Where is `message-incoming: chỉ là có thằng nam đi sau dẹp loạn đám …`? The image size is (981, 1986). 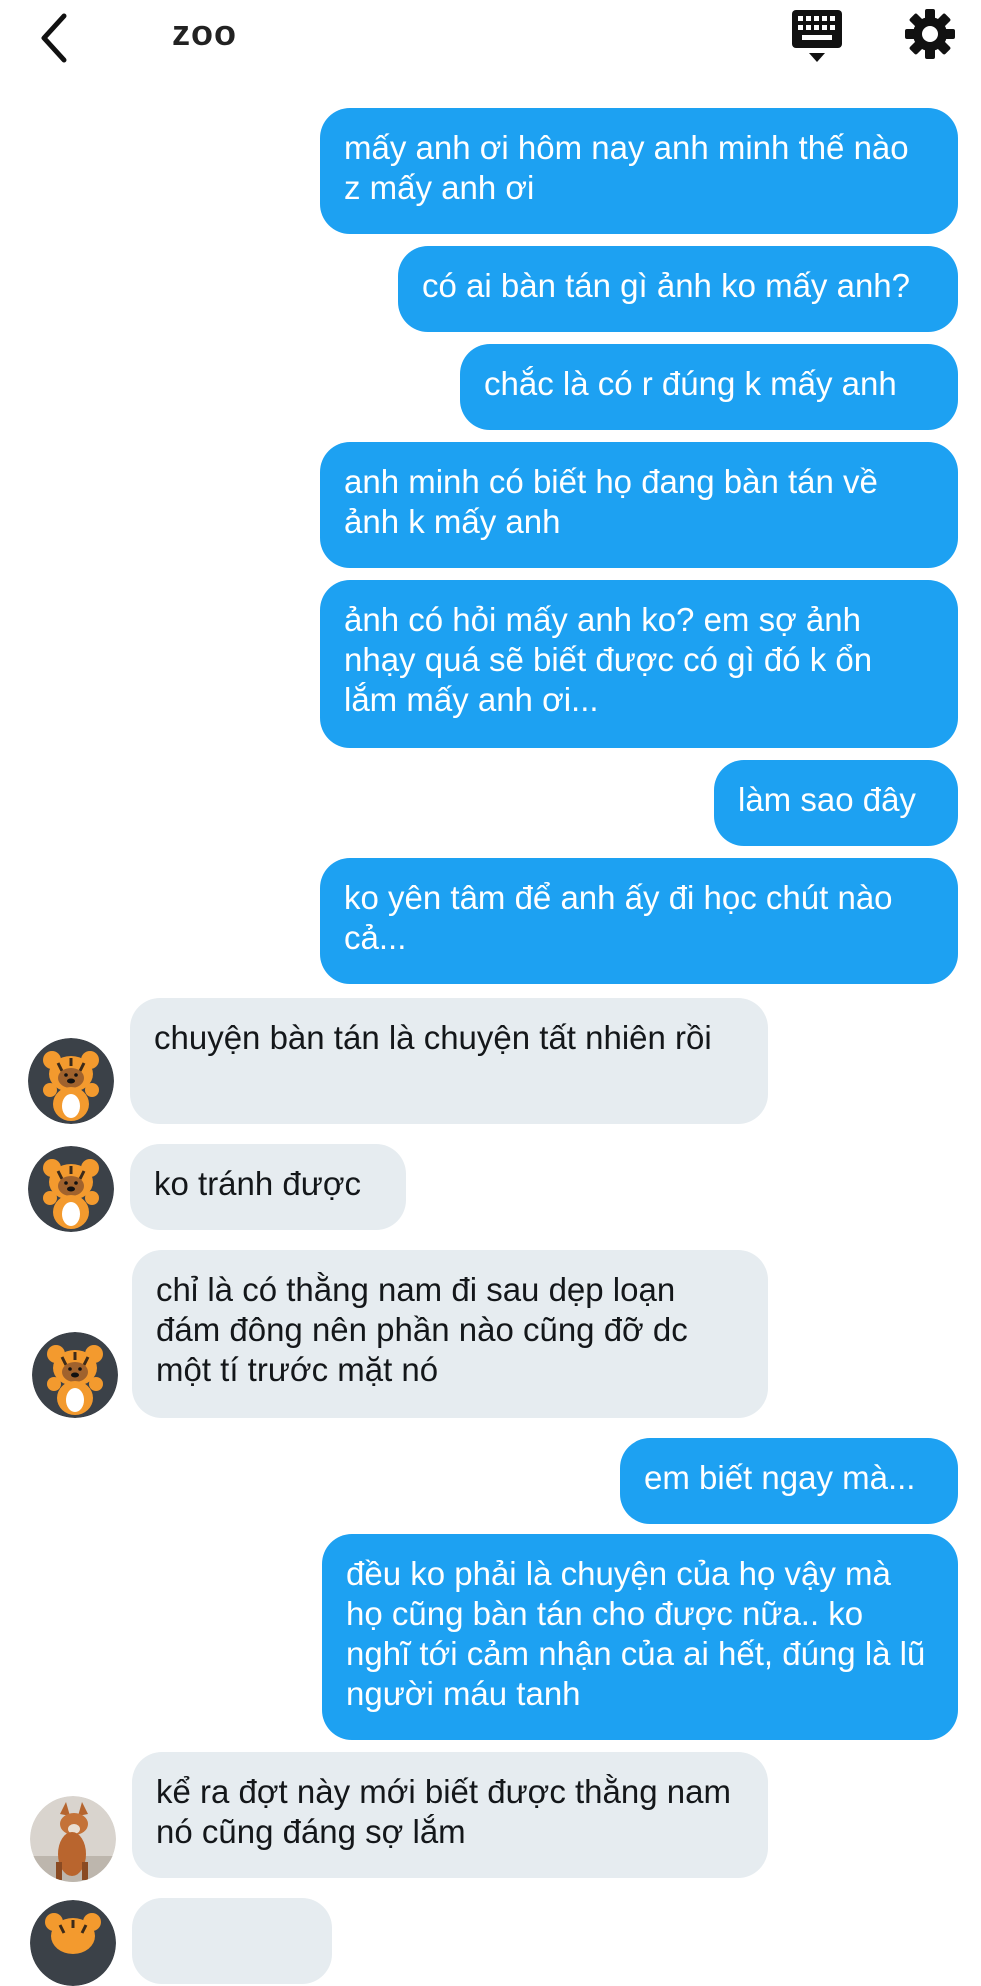
message-incoming: chỉ là có thằng nam đi sau dẹp loạn đám … is located at coordinates (450, 1334).